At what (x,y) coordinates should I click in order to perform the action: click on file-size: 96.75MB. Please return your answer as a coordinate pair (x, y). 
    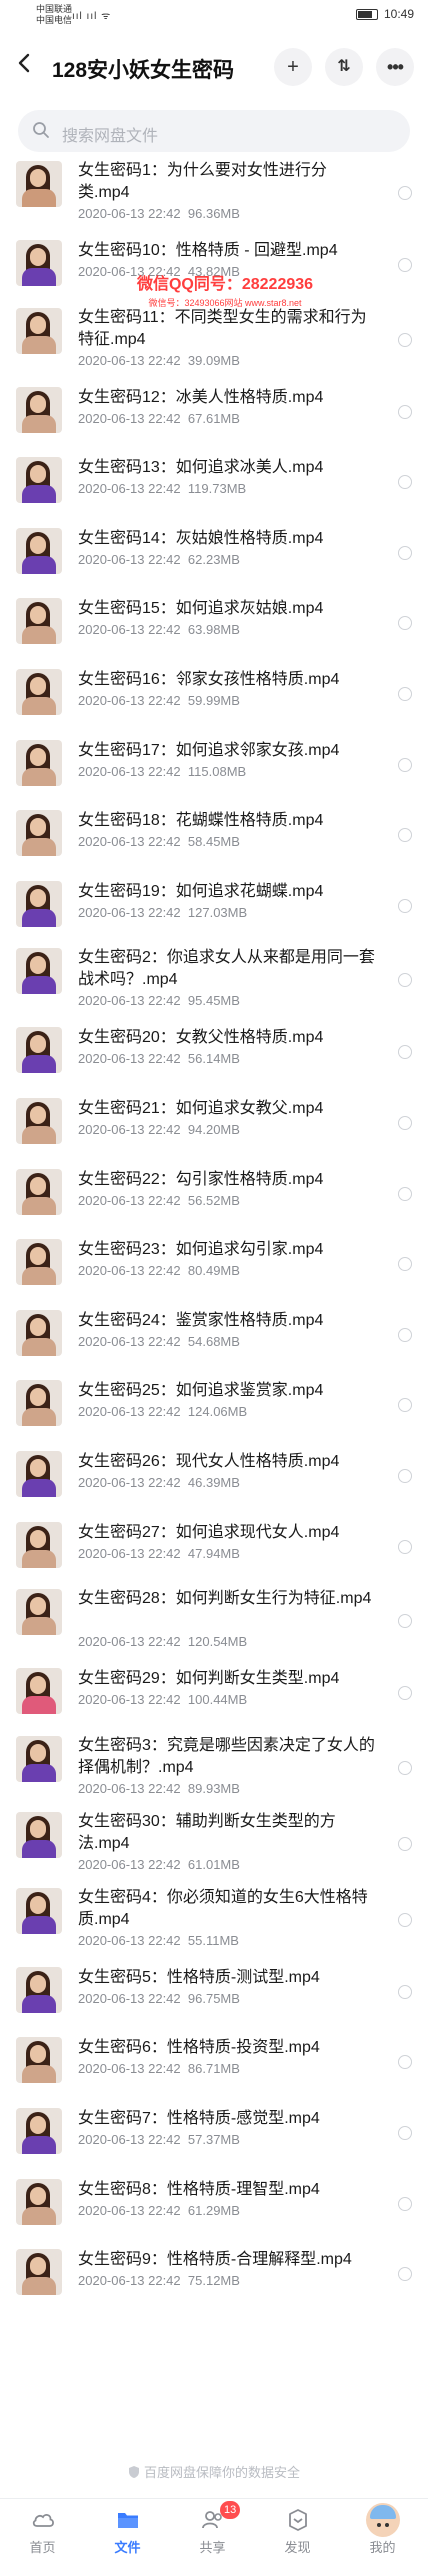
    Looking at the image, I should click on (213, 1998).